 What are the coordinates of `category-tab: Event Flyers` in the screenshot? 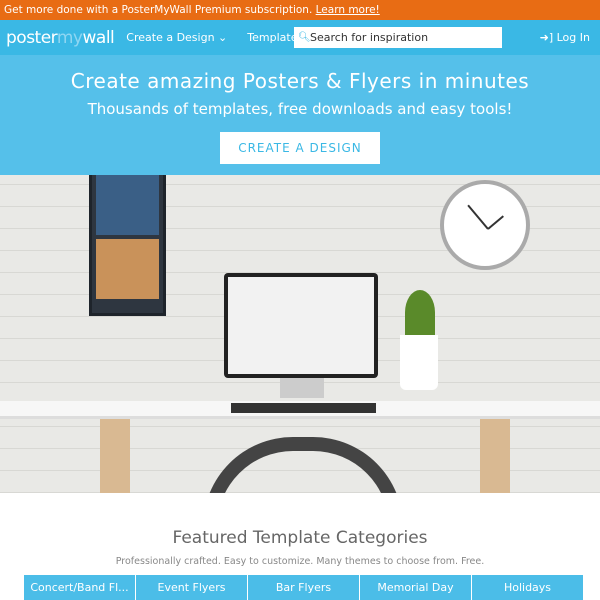 It's located at (192, 587).